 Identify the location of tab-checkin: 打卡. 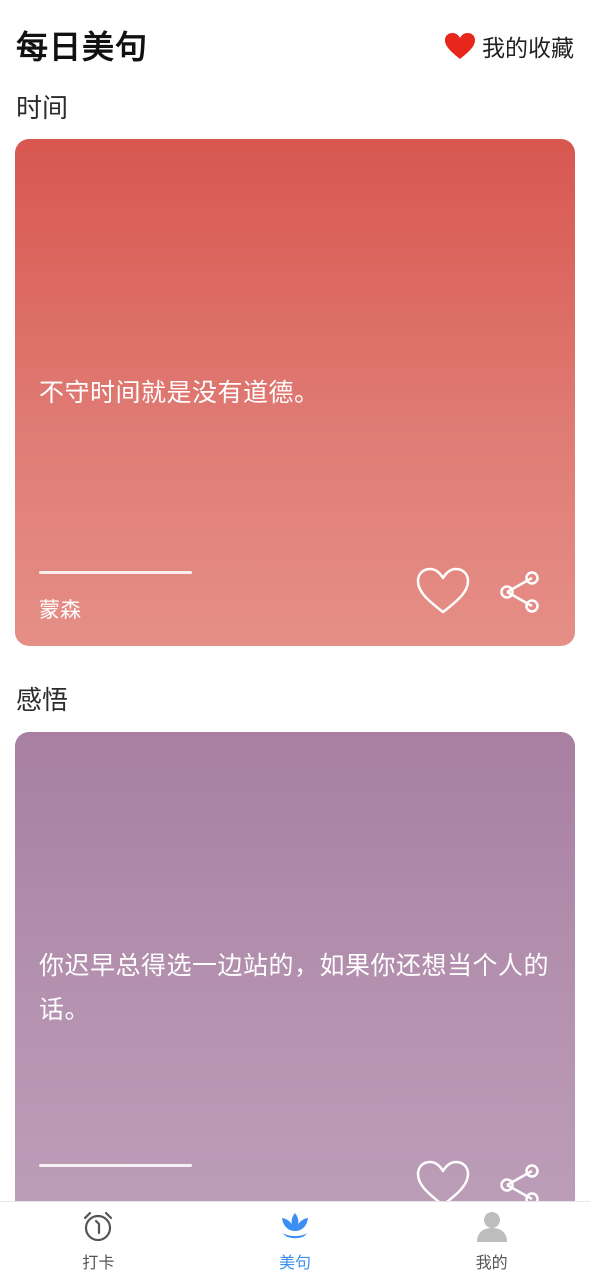
(98, 1241).